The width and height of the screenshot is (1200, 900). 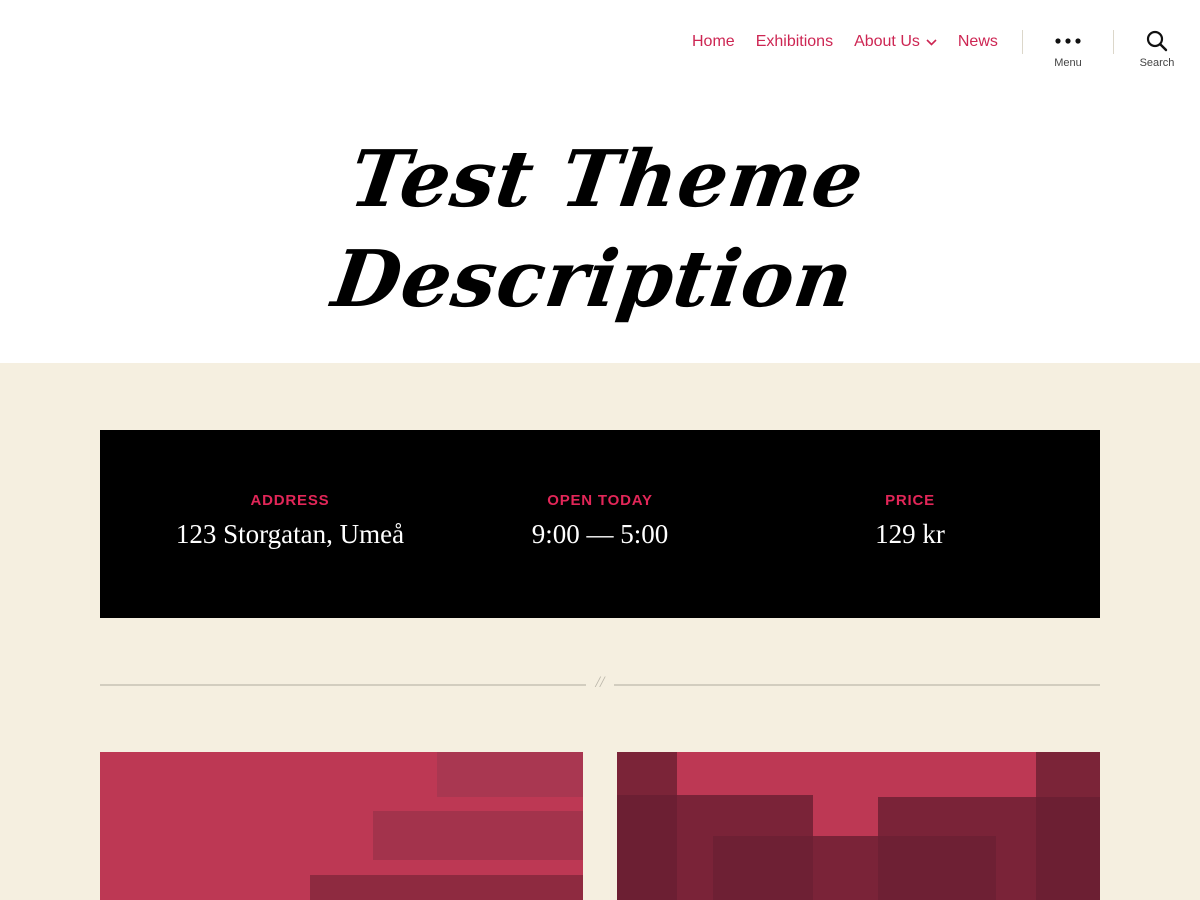 What do you see at coordinates (600, 534) in the screenshot?
I see `hours-value: 9:00 — 5:00` at bounding box center [600, 534].